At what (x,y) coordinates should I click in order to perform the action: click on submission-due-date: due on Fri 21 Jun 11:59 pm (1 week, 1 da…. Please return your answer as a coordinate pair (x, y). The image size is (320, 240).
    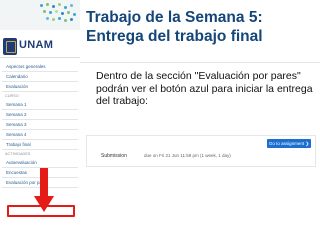
    Looking at the image, I should click on (187, 155).